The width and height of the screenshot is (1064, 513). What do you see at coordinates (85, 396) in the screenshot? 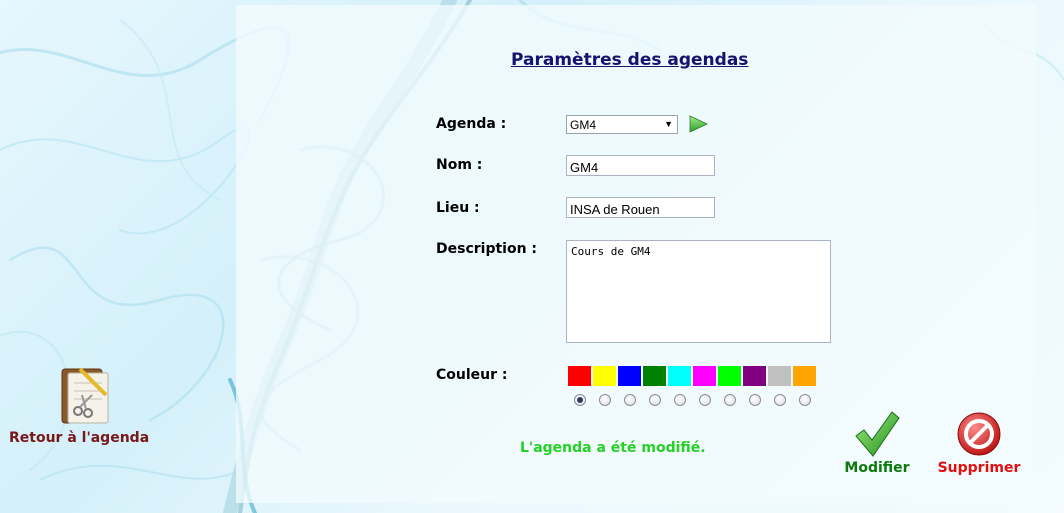
I see `agenda-book-icon` at bounding box center [85, 396].